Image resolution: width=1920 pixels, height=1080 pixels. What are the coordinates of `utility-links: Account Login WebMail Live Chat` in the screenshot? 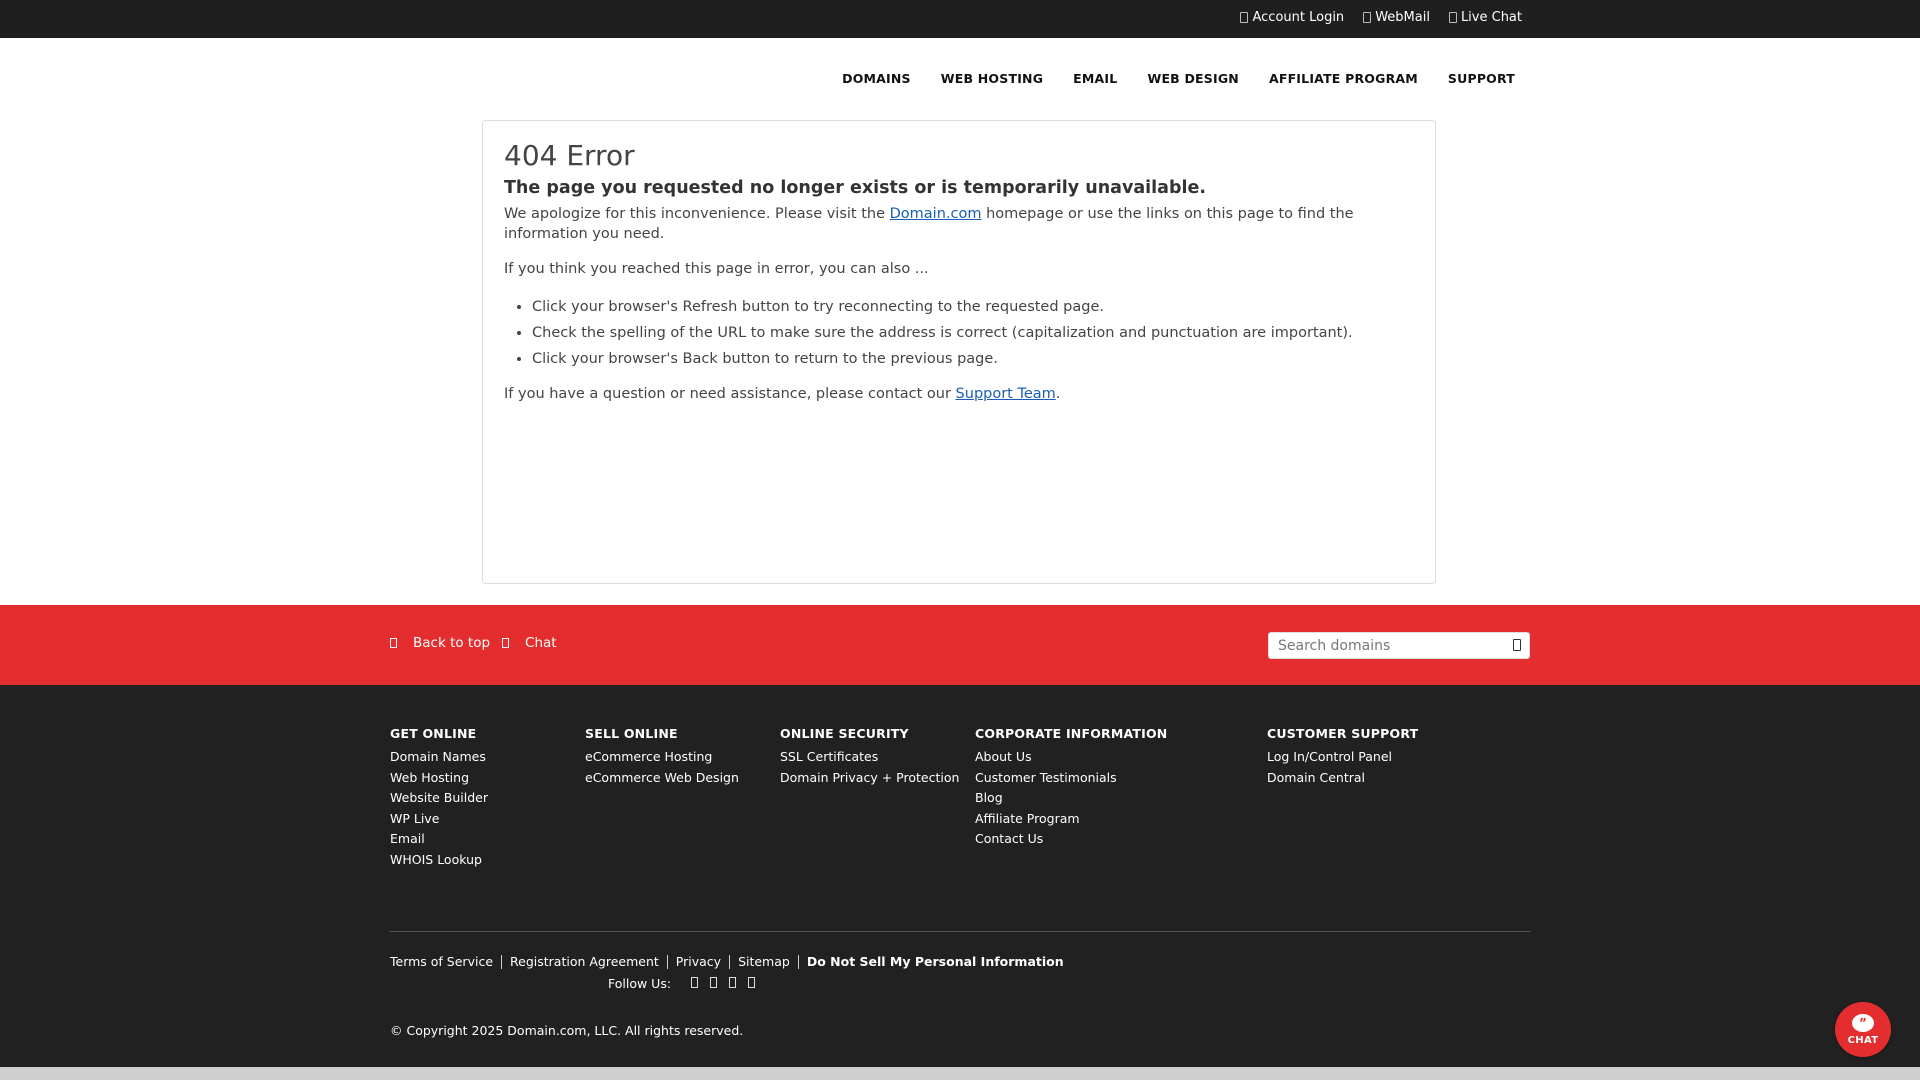 It's located at (1381, 17).